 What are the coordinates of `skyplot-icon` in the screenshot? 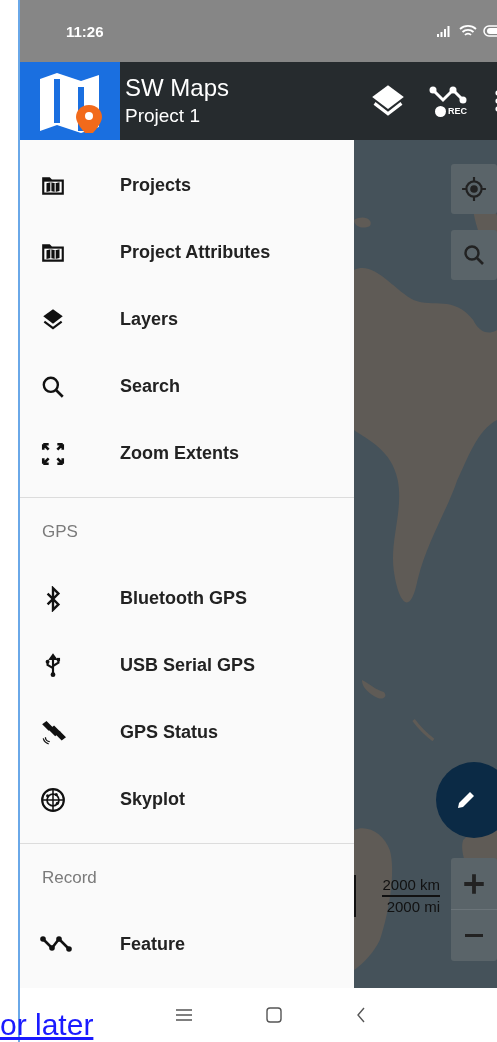 It's located at (53, 799).